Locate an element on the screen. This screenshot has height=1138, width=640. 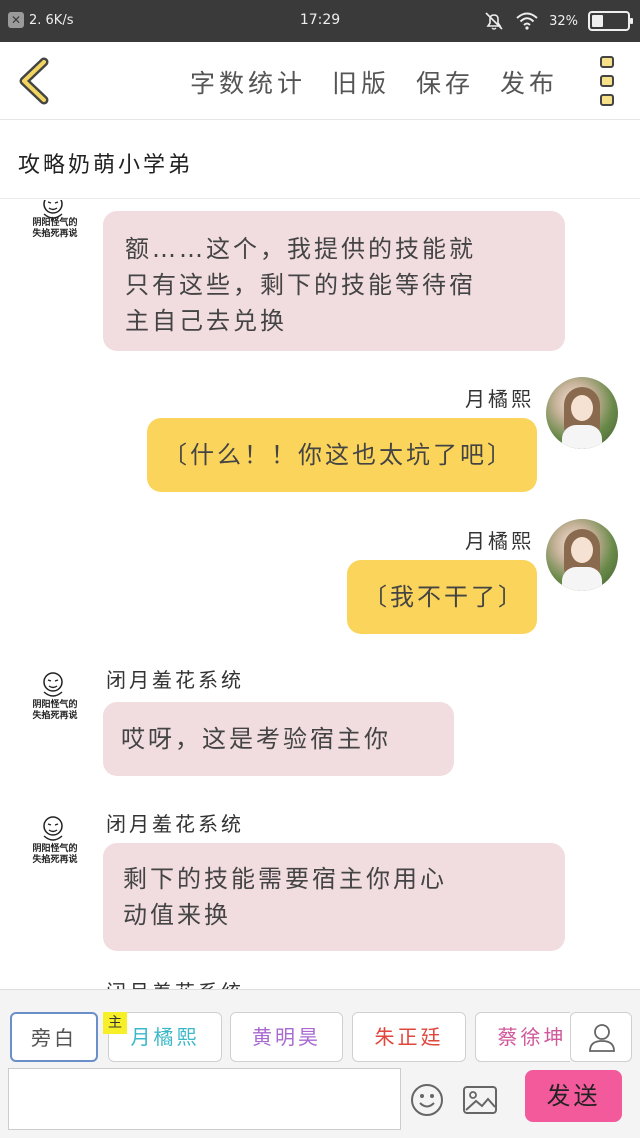
message-bubble: 〔我不干了〕 is located at coordinates (442, 597).